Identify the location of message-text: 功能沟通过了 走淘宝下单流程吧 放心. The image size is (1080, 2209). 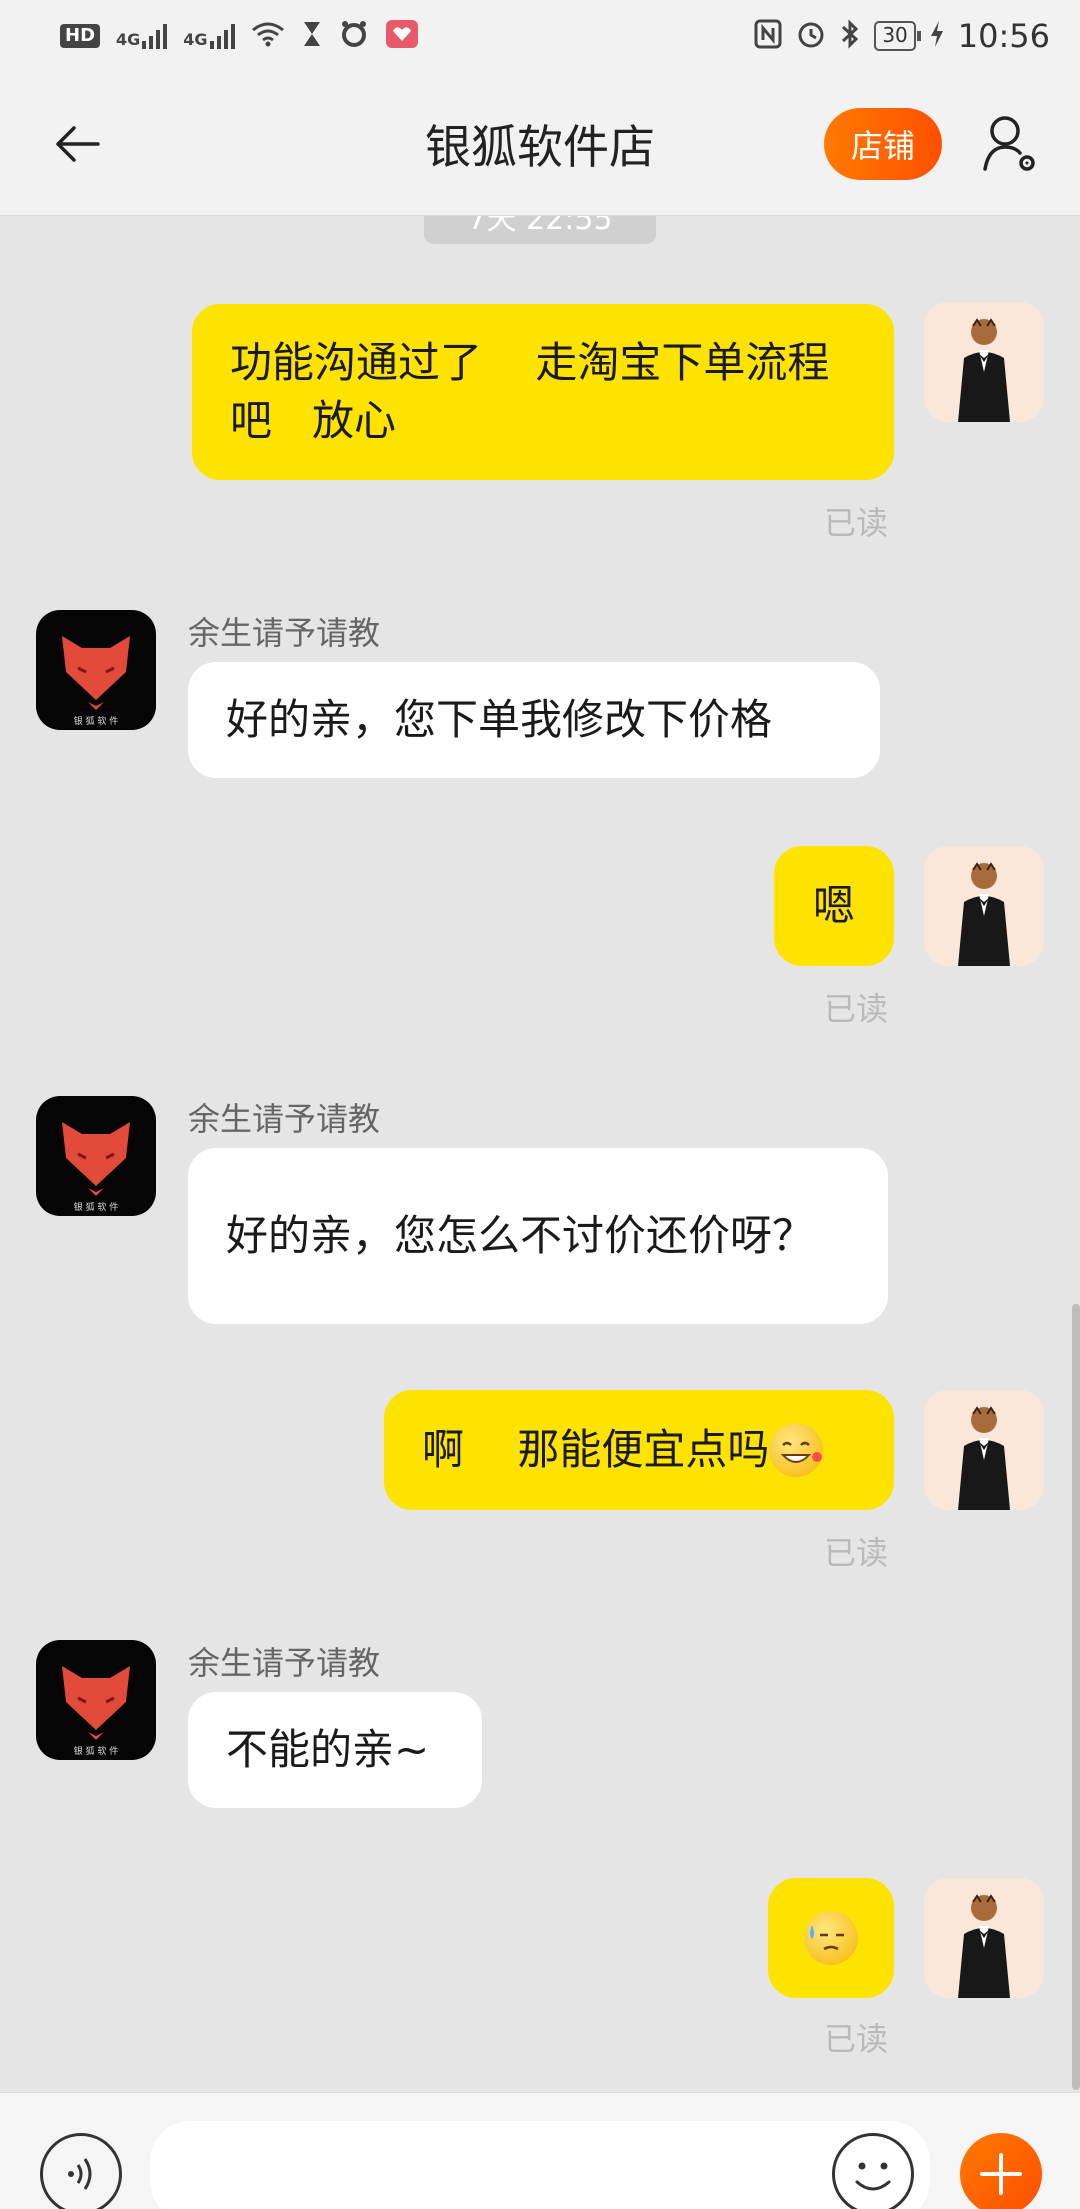
(530, 391).